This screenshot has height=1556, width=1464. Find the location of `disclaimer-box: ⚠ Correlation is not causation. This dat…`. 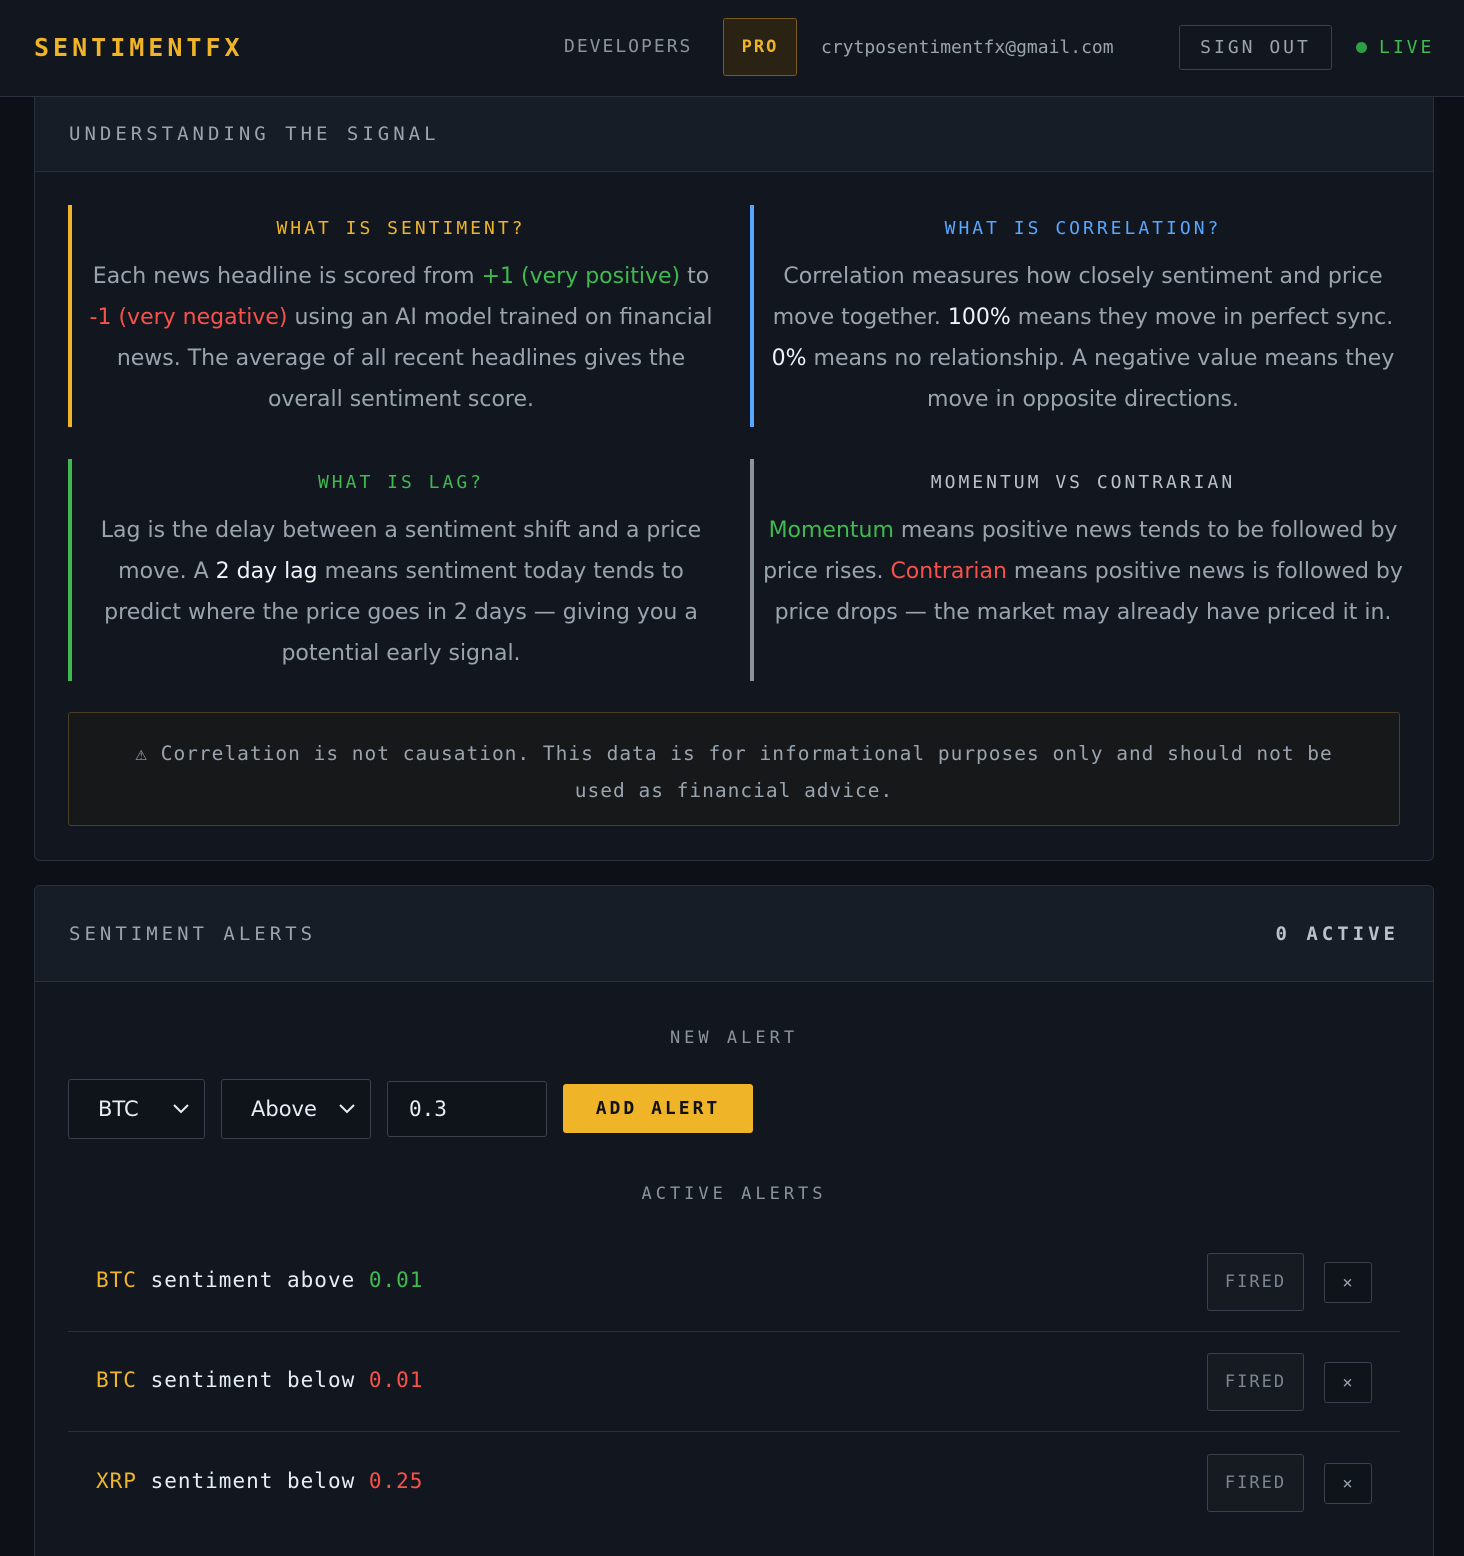

disclaimer-box: ⚠ Correlation is not causation. This dat… is located at coordinates (734, 769).